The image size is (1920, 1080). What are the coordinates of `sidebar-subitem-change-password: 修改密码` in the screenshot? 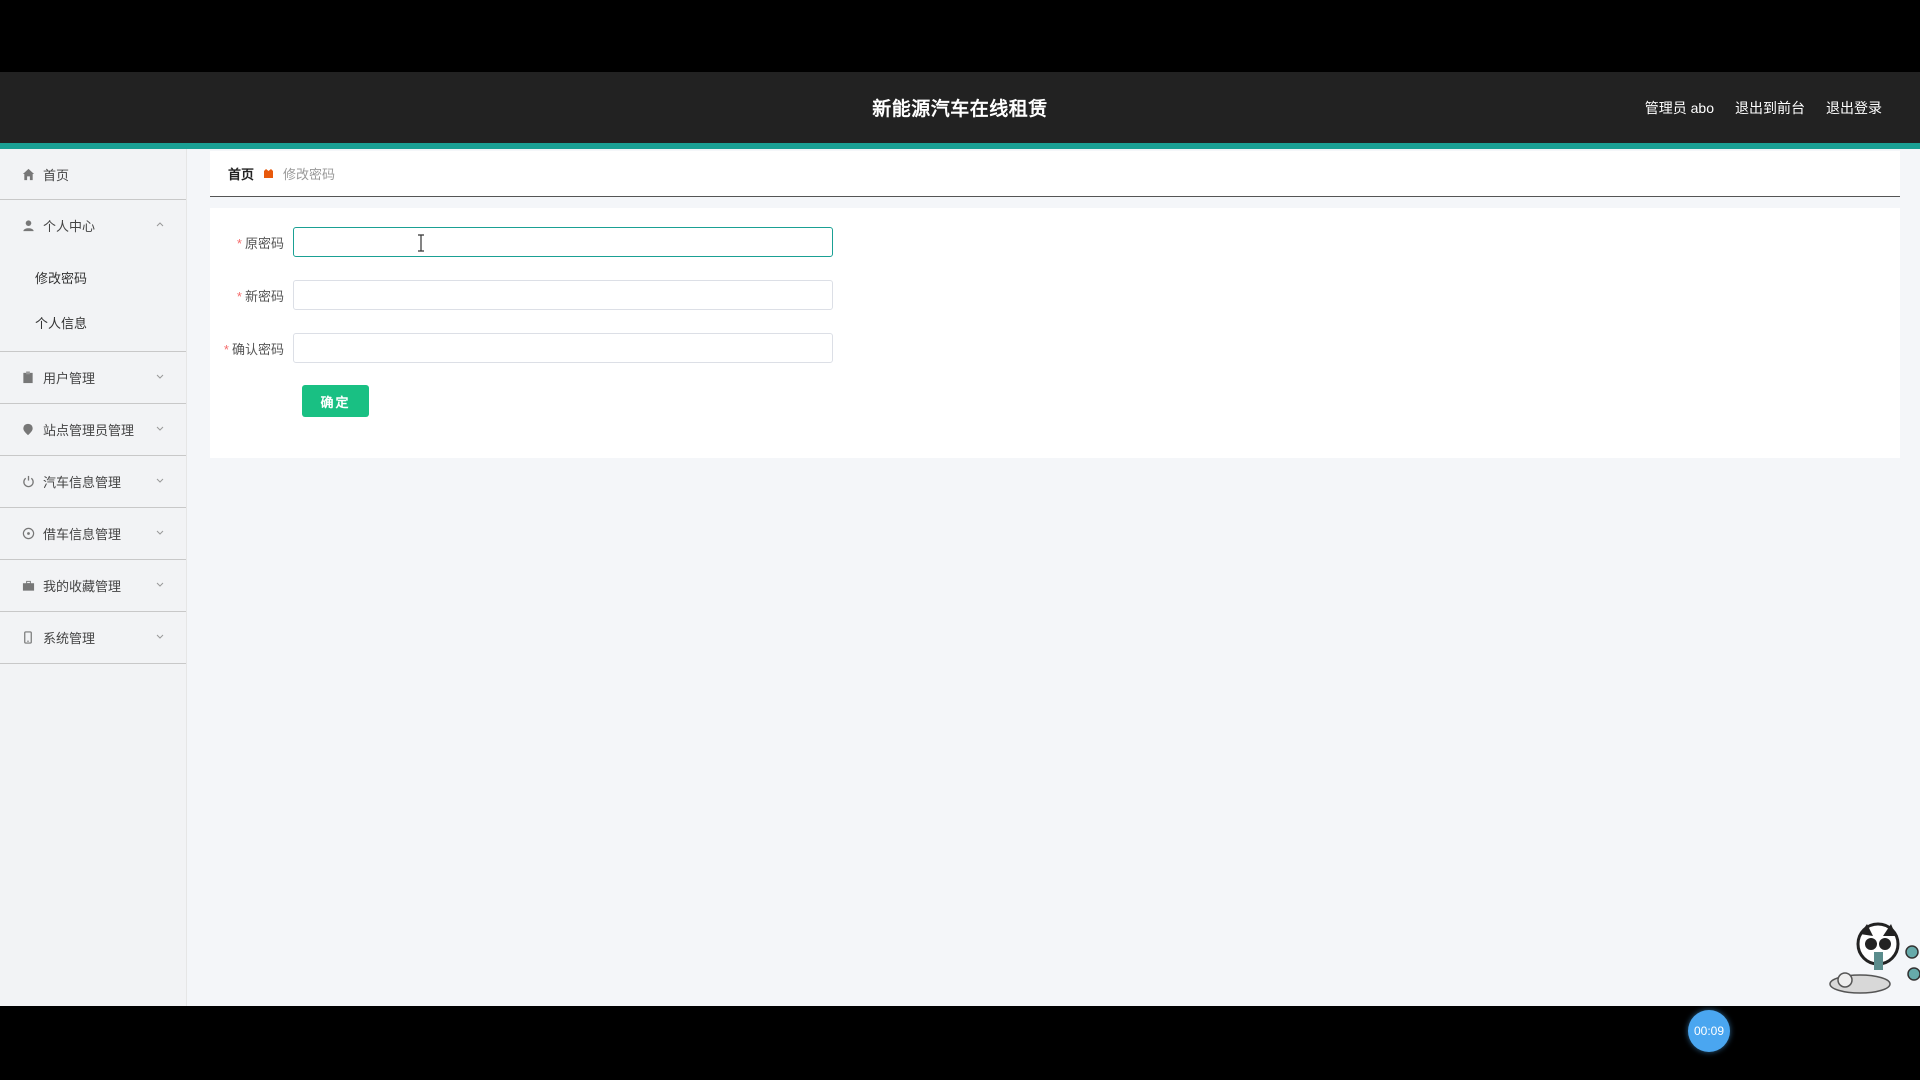 It's located at (93, 277).